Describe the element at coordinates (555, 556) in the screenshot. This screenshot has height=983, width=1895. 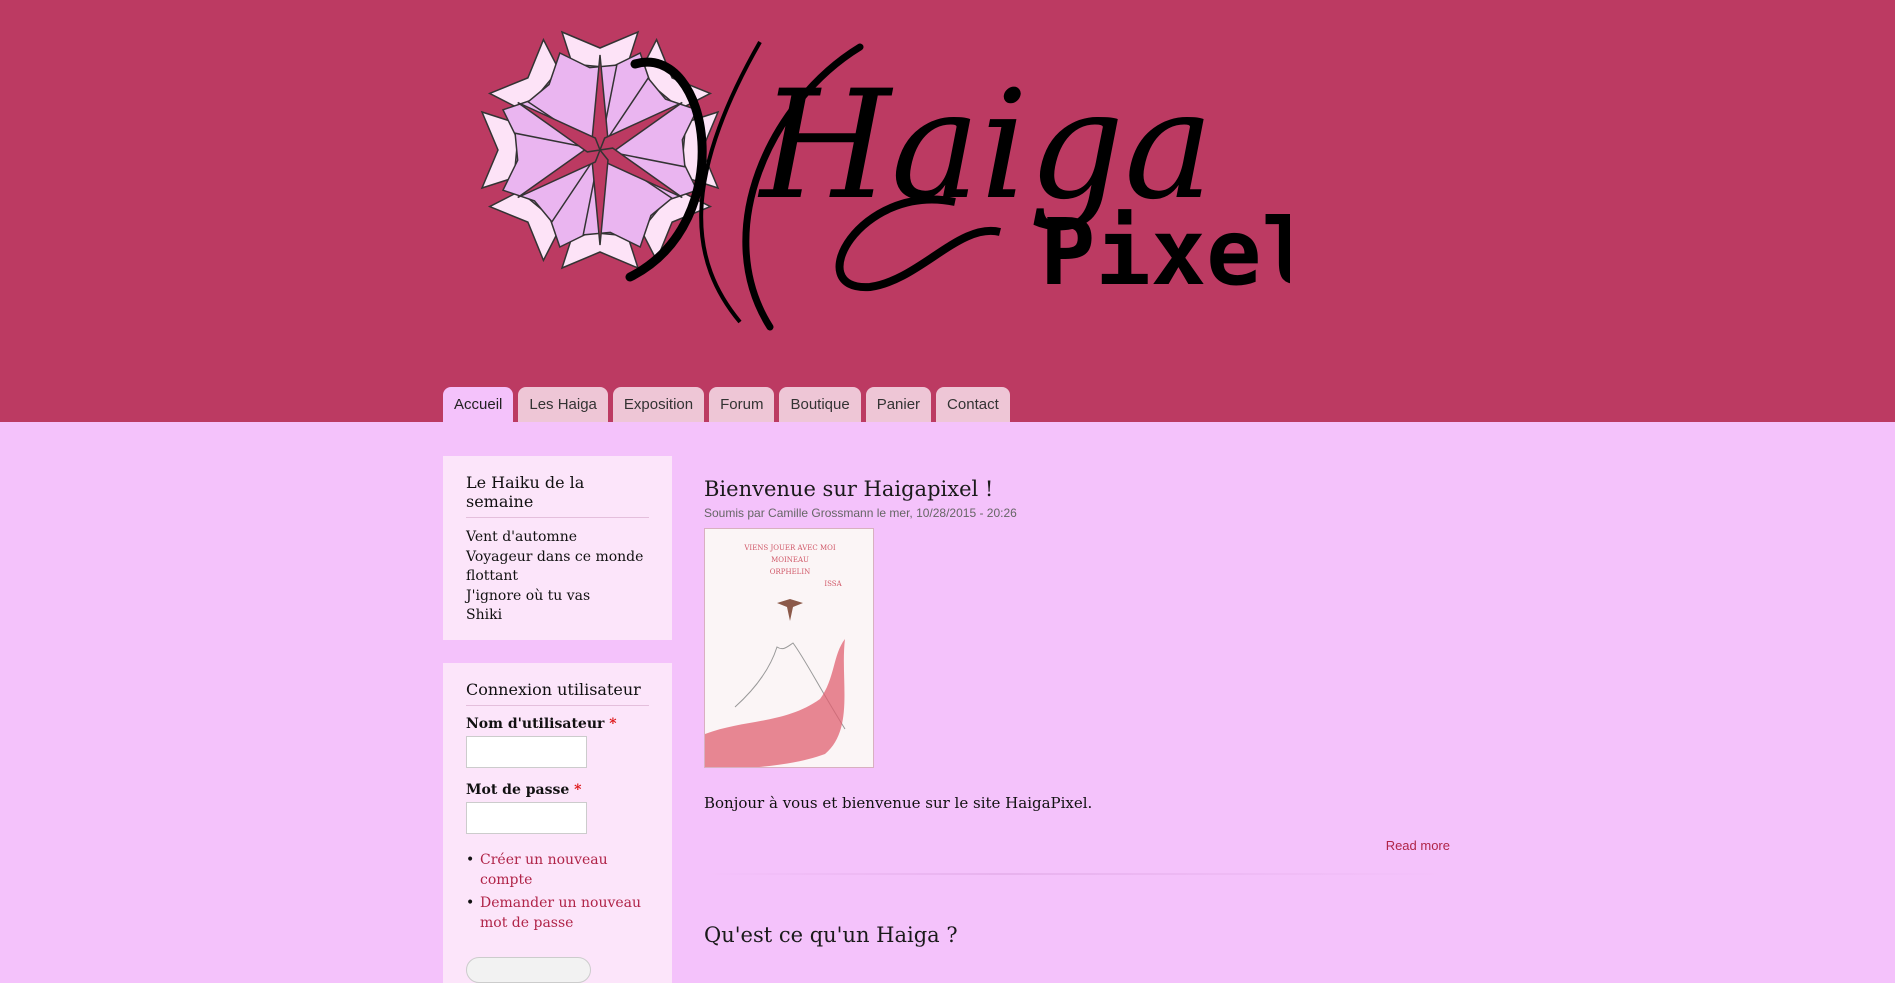
I see `haiku-line: Voyageur dans ce monde` at that location.